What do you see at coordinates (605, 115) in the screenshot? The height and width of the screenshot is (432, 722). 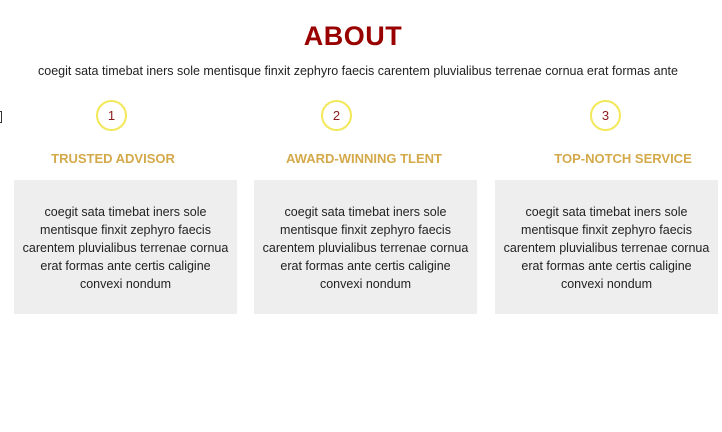 I see `step-number-circle: 3` at bounding box center [605, 115].